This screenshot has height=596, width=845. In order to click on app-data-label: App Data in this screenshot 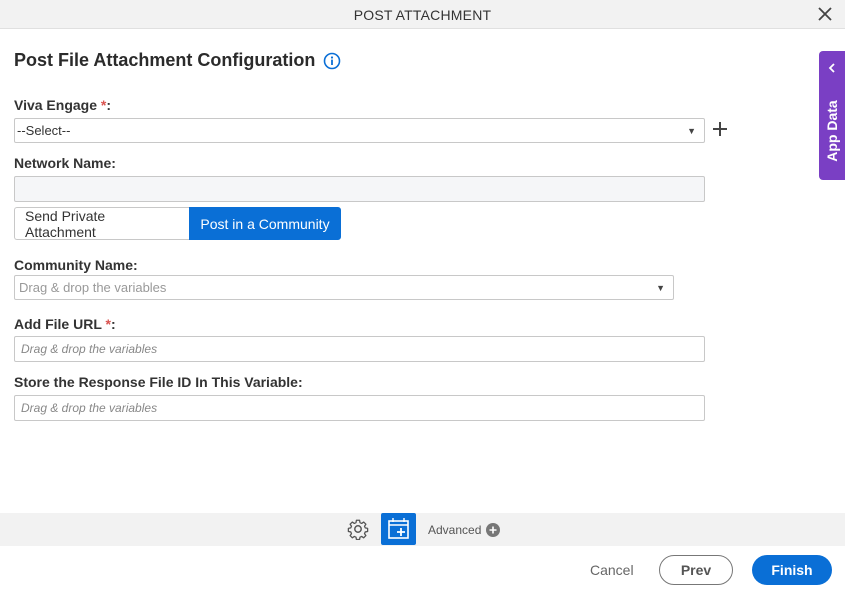, I will do `click(832, 131)`.